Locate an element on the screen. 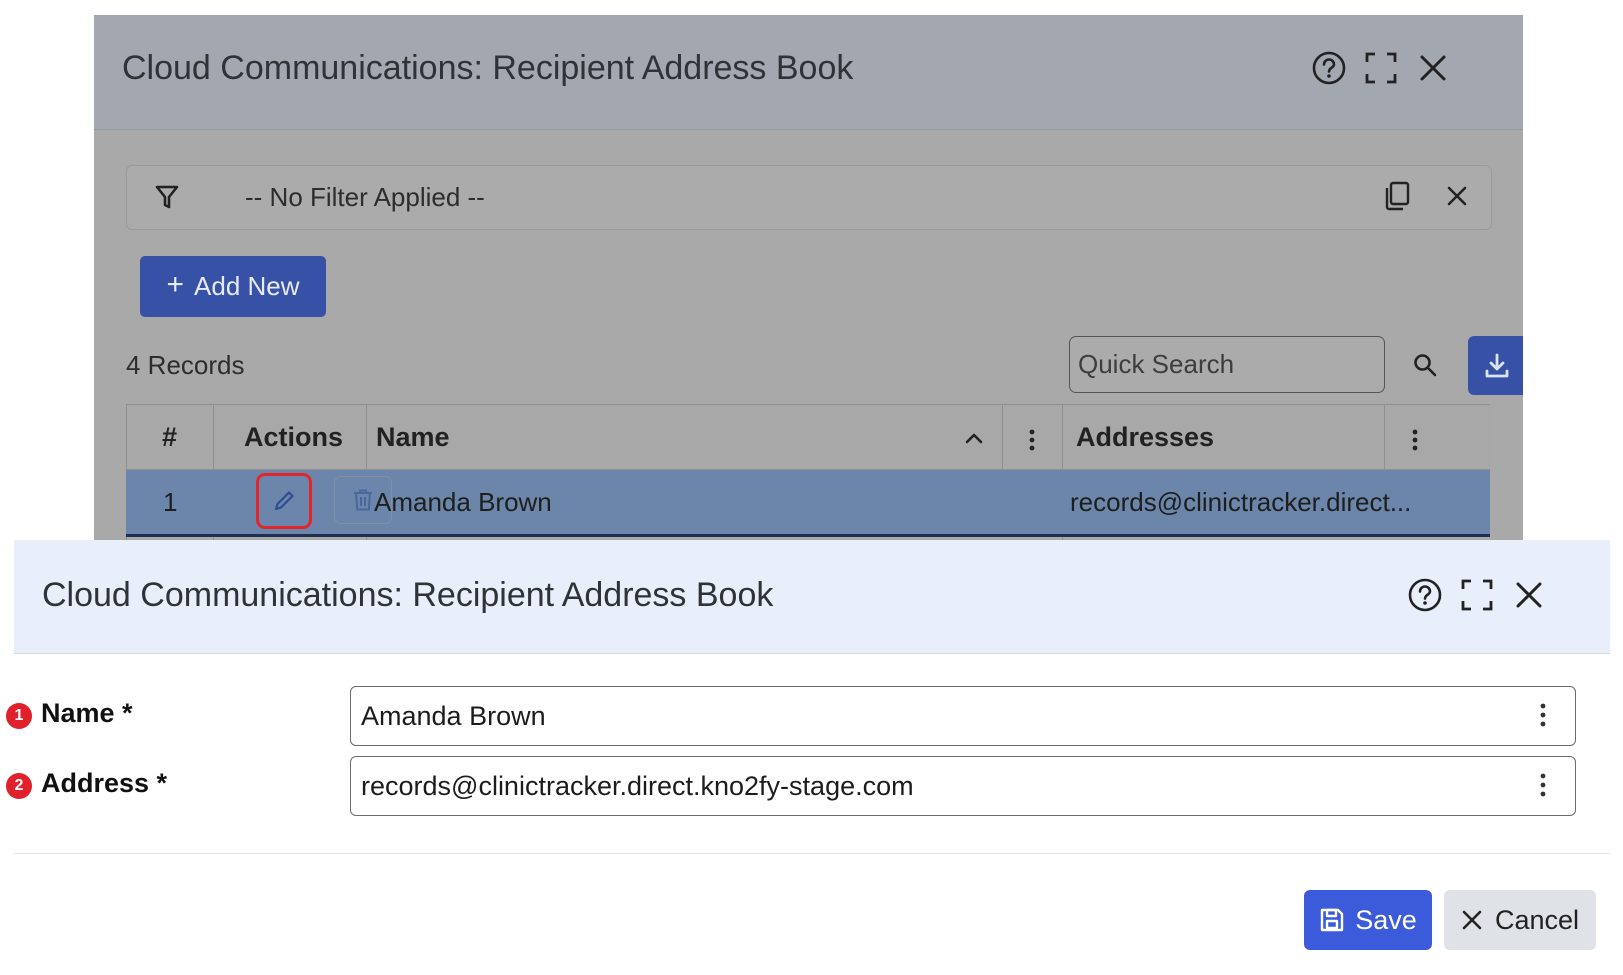  addresses-column-menu-icon is located at coordinates (1415, 440).